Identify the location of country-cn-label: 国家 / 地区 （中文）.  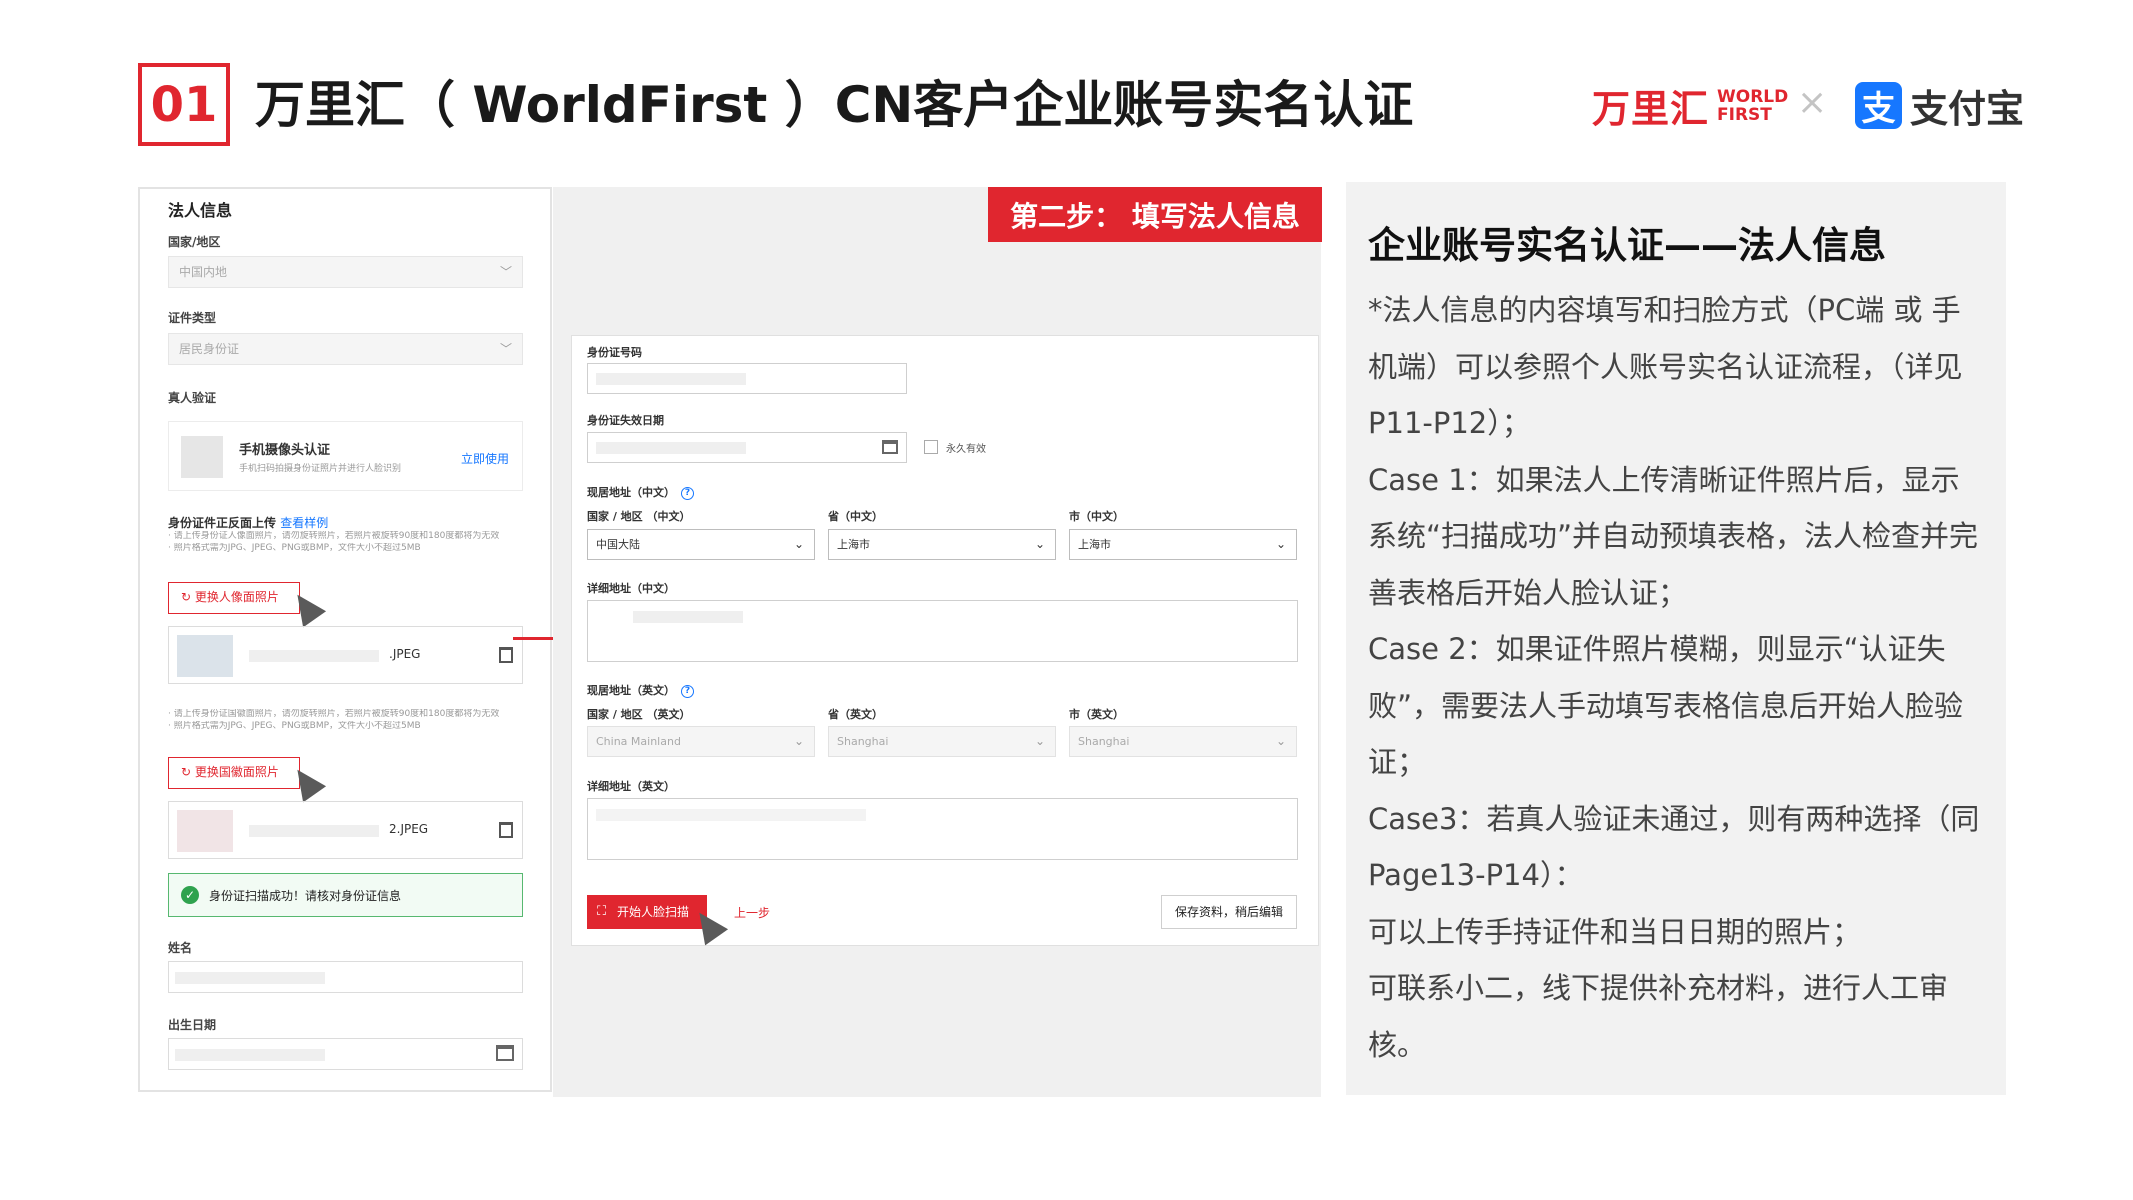
(639, 516).